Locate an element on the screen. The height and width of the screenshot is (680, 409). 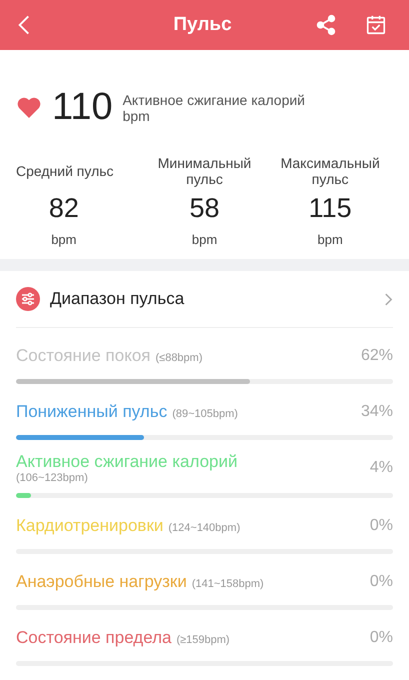
zone-name: Анаэробные нагрузки is located at coordinates (101, 582).